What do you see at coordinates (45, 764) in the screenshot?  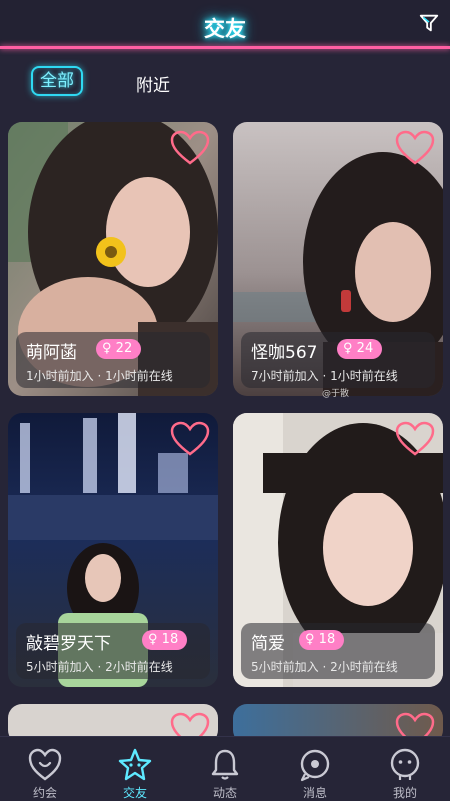 I see `heart-icon` at bounding box center [45, 764].